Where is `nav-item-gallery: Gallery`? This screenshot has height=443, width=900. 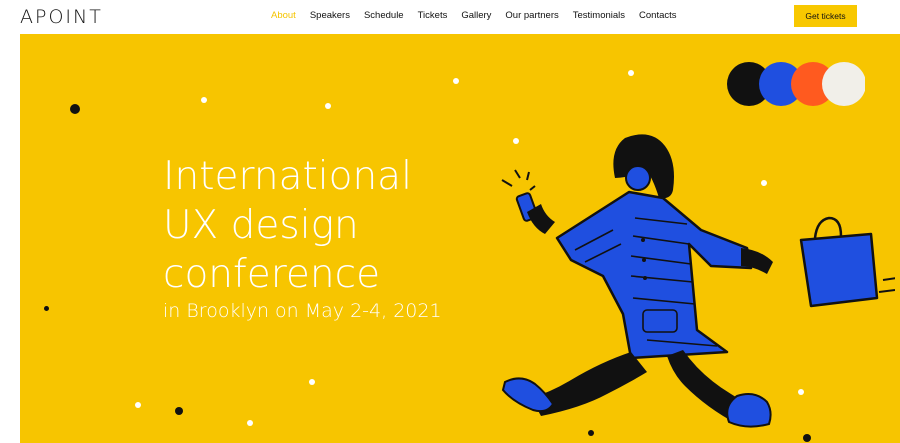 nav-item-gallery: Gallery is located at coordinates (476, 15).